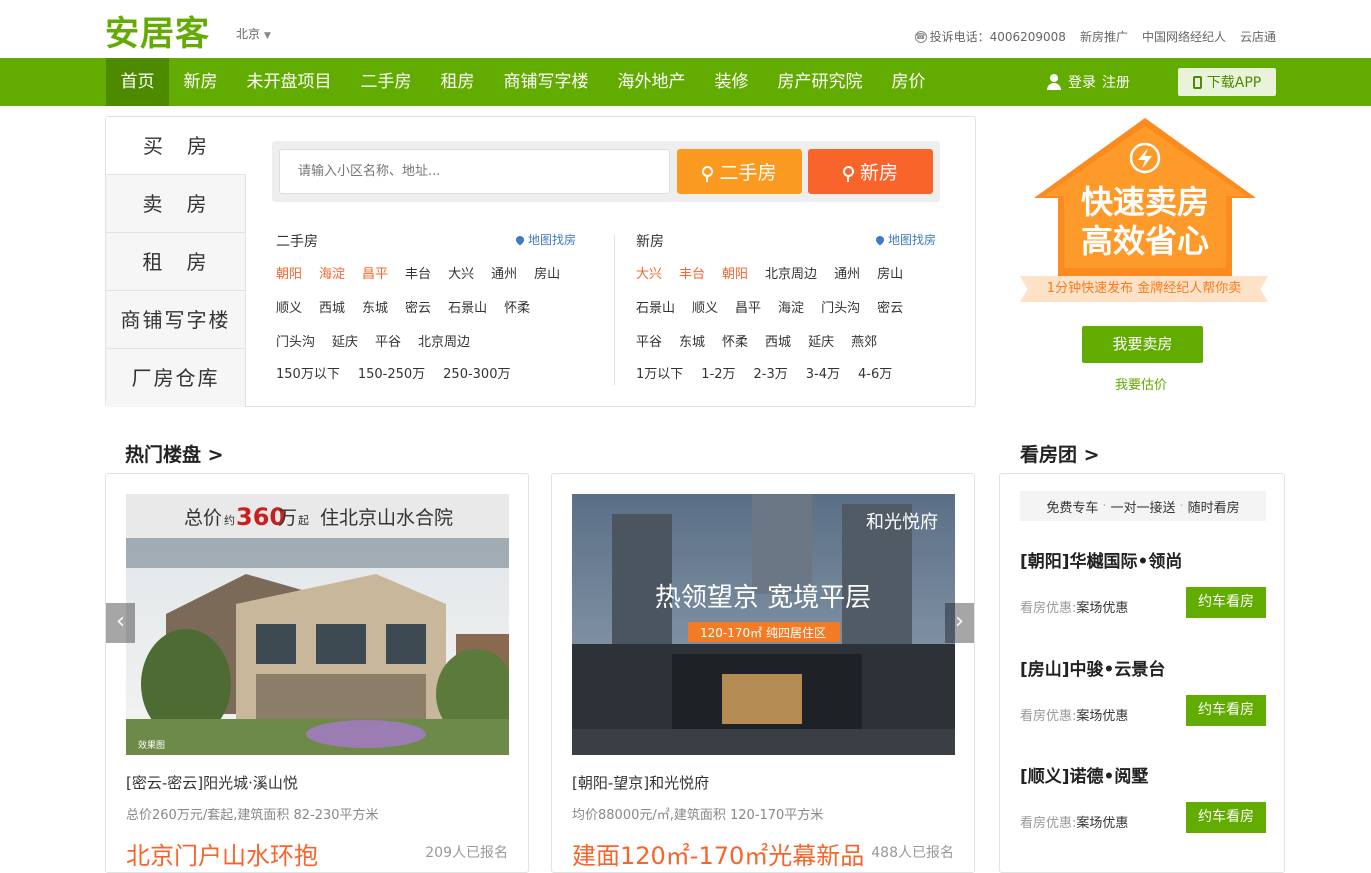  Describe the element at coordinates (1258, 36) in the screenshot. I see `top-link-yundian: 云店通` at that location.